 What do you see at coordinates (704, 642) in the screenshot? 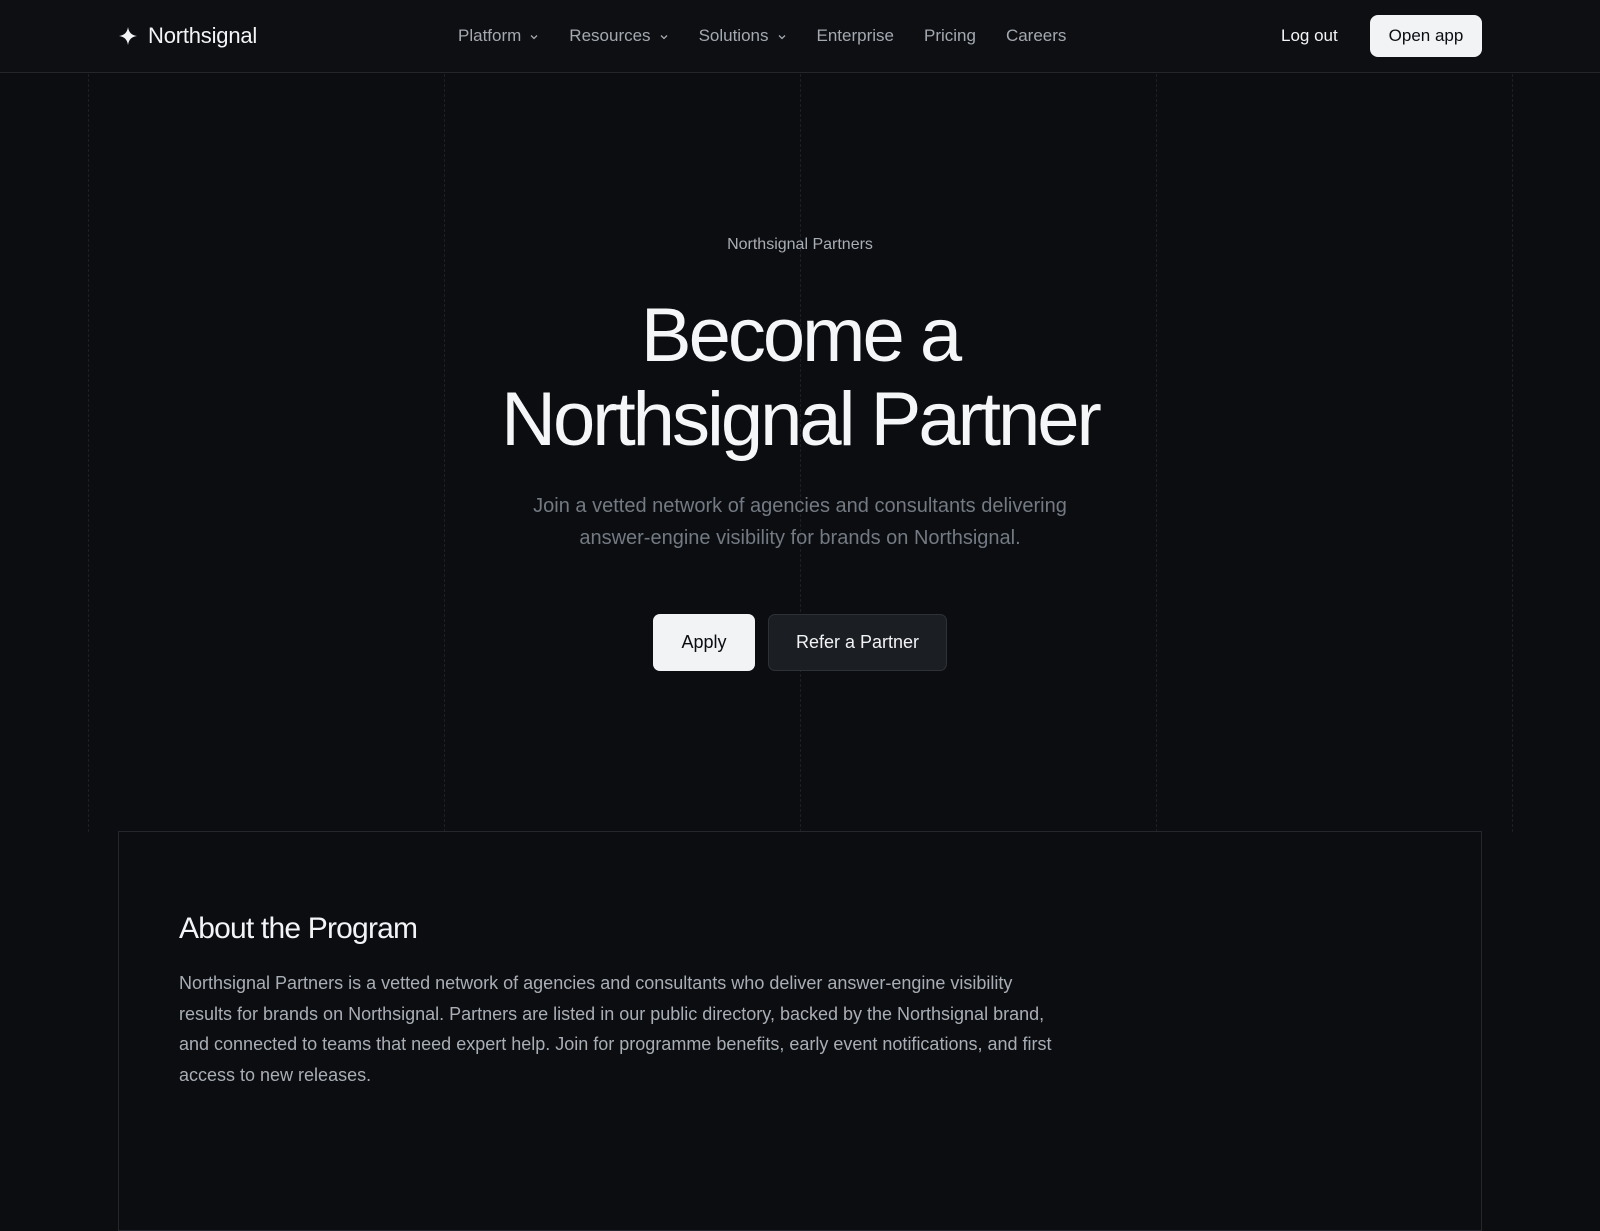
I see `apply-button: Apply` at bounding box center [704, 642].